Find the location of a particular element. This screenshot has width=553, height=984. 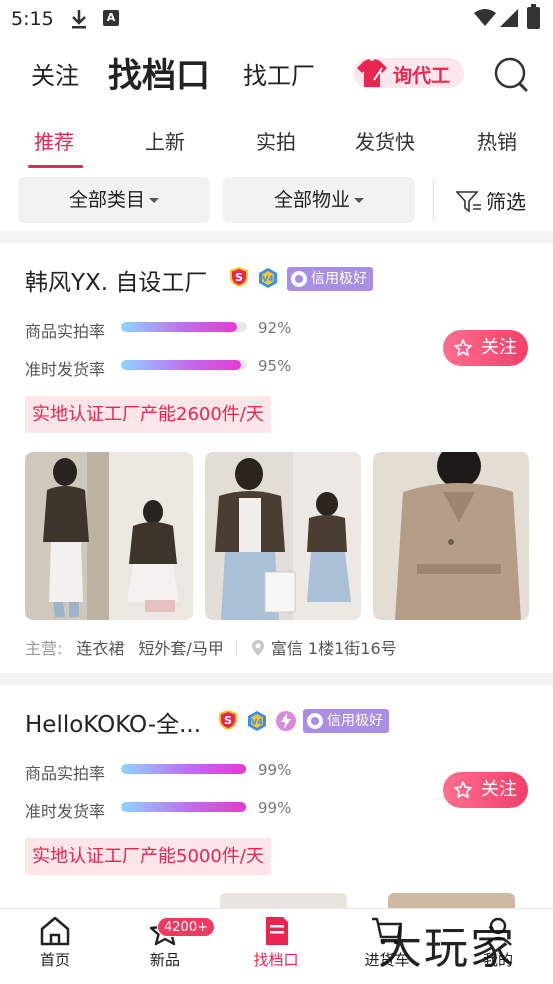

home-icon is located at coordinates (55, 931).